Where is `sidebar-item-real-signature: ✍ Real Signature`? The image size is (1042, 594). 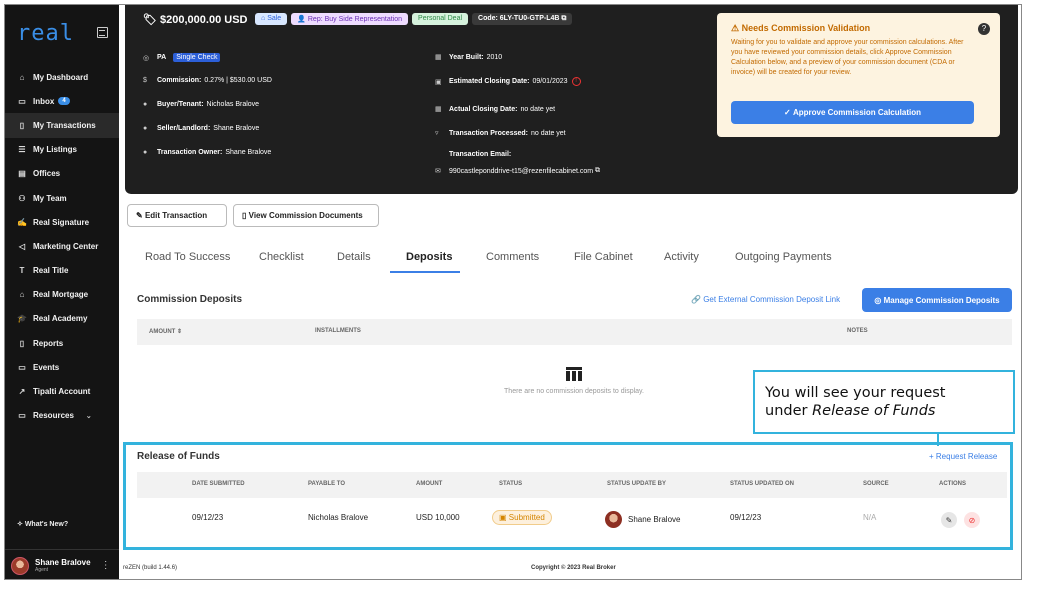
sidebar-item-real-signature: ✍ Real Signature is located at coordinates (62, 222).